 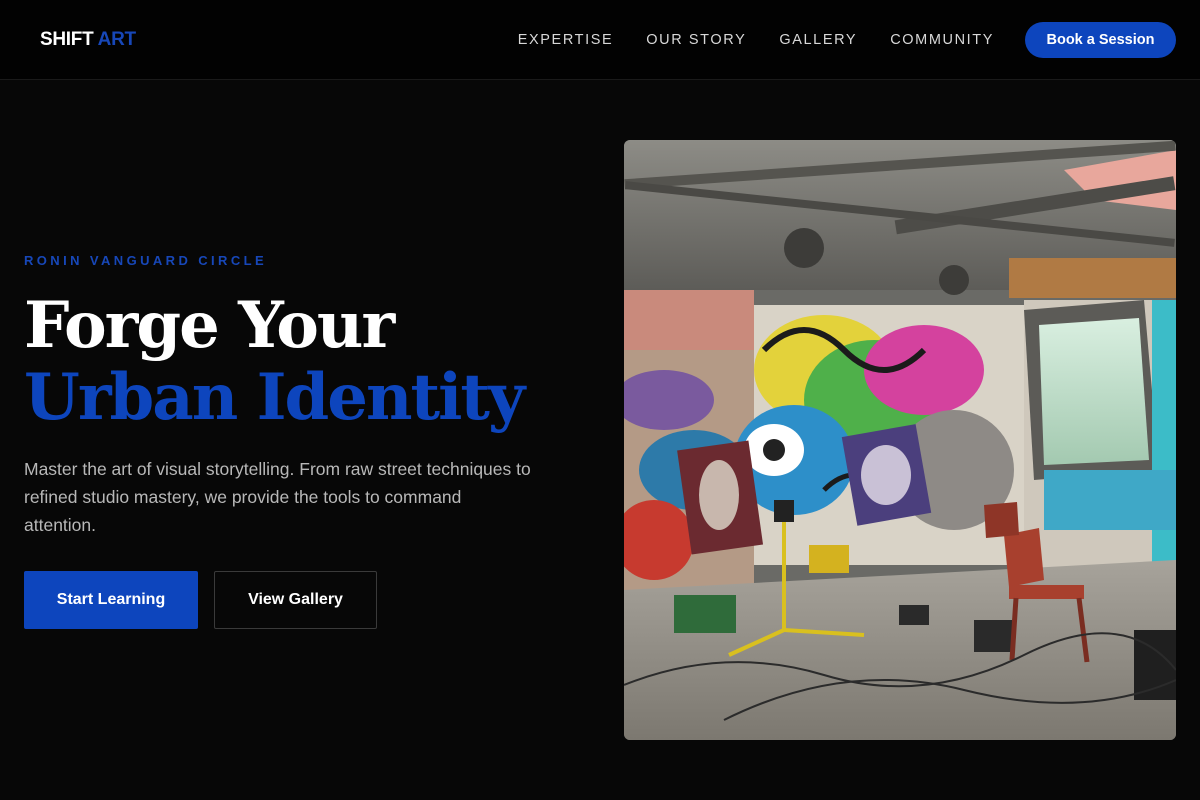 I want to click on hero-headline-line-2: Urban Identity, so click(x=274, y=397).